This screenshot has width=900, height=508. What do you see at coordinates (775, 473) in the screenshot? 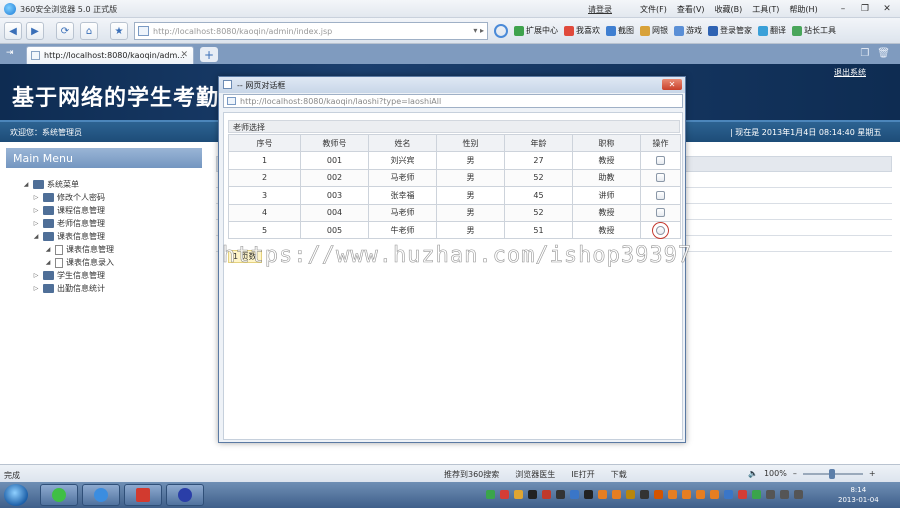
I see `zoom-level: 100%` at bounding box center [775, 473].